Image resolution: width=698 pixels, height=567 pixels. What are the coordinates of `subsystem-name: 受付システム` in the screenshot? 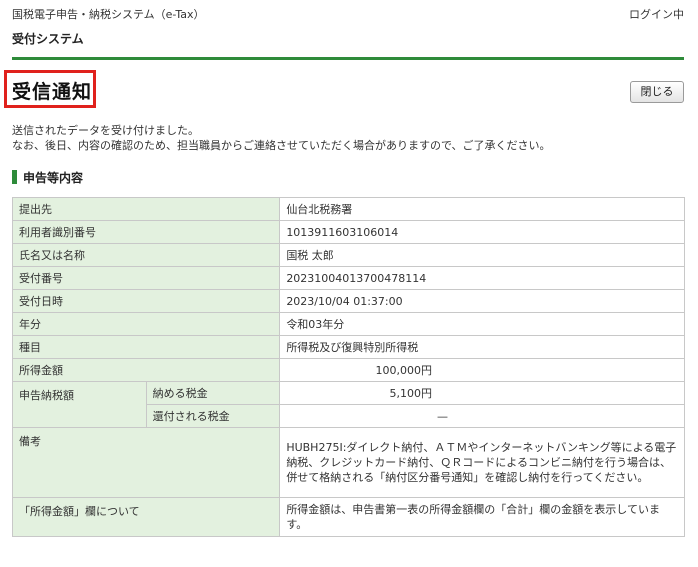 It's located at (48, 39).